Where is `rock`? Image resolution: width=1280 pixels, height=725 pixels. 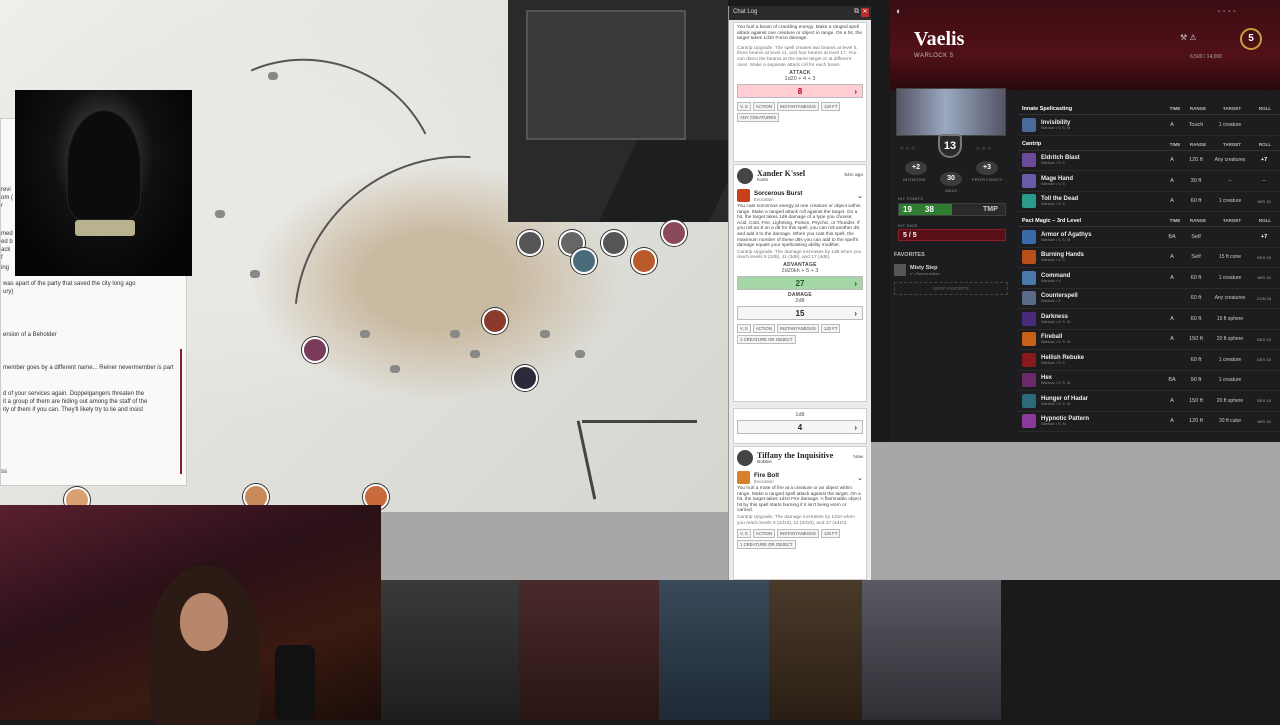
rock is located at coordinates (220, 214).